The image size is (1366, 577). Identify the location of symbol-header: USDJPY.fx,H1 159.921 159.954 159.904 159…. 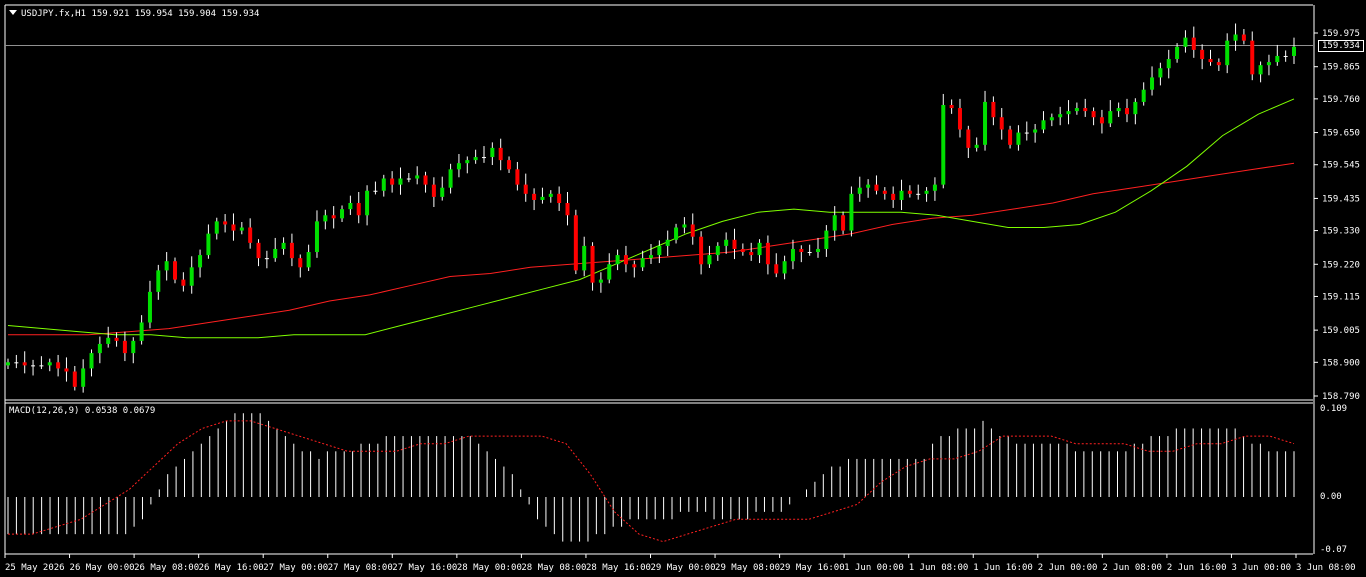
(134, 14).